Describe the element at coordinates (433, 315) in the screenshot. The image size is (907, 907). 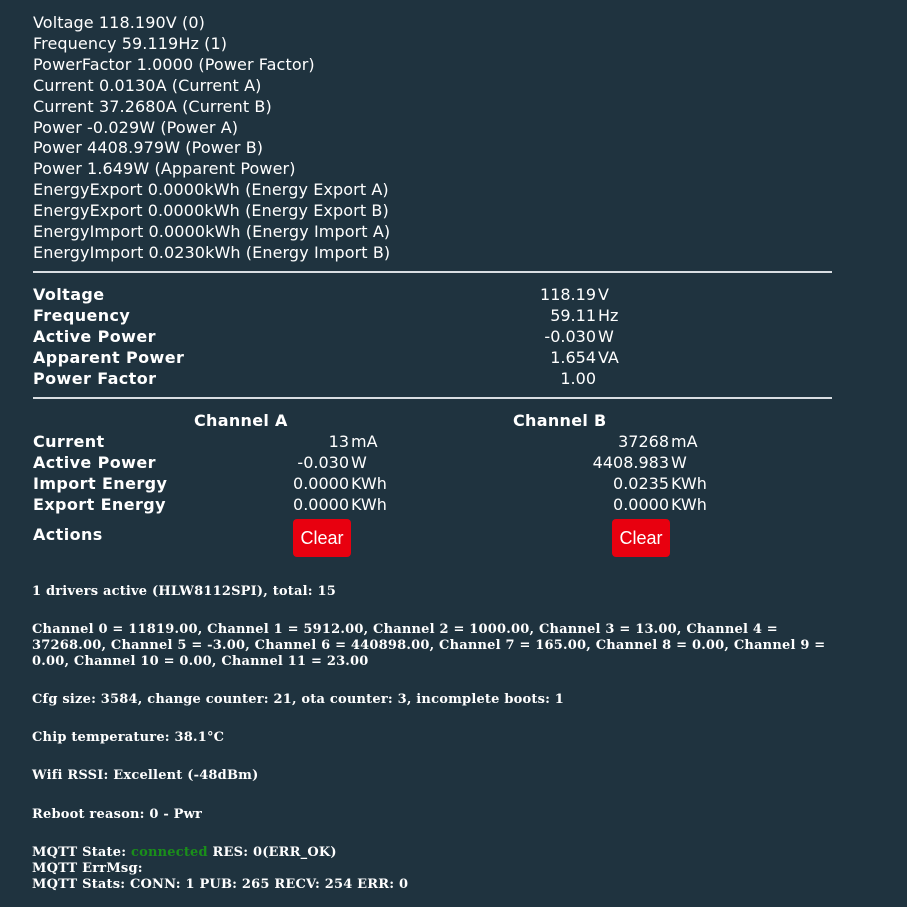
I see `summary-row-frequency: Frequency 59.11 Hz` at that location.